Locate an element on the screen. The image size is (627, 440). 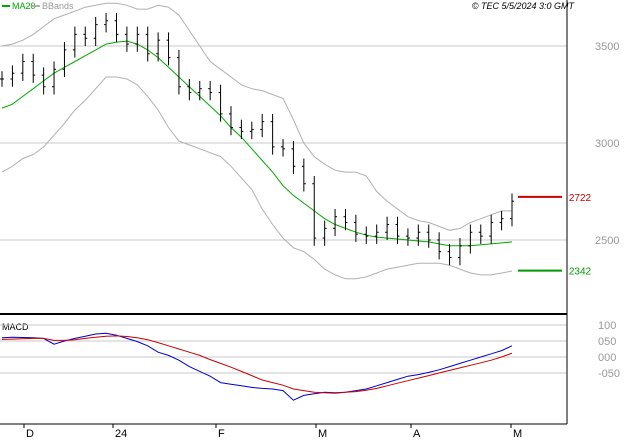
x-tick-label: F is located at coordinates (221, 434).